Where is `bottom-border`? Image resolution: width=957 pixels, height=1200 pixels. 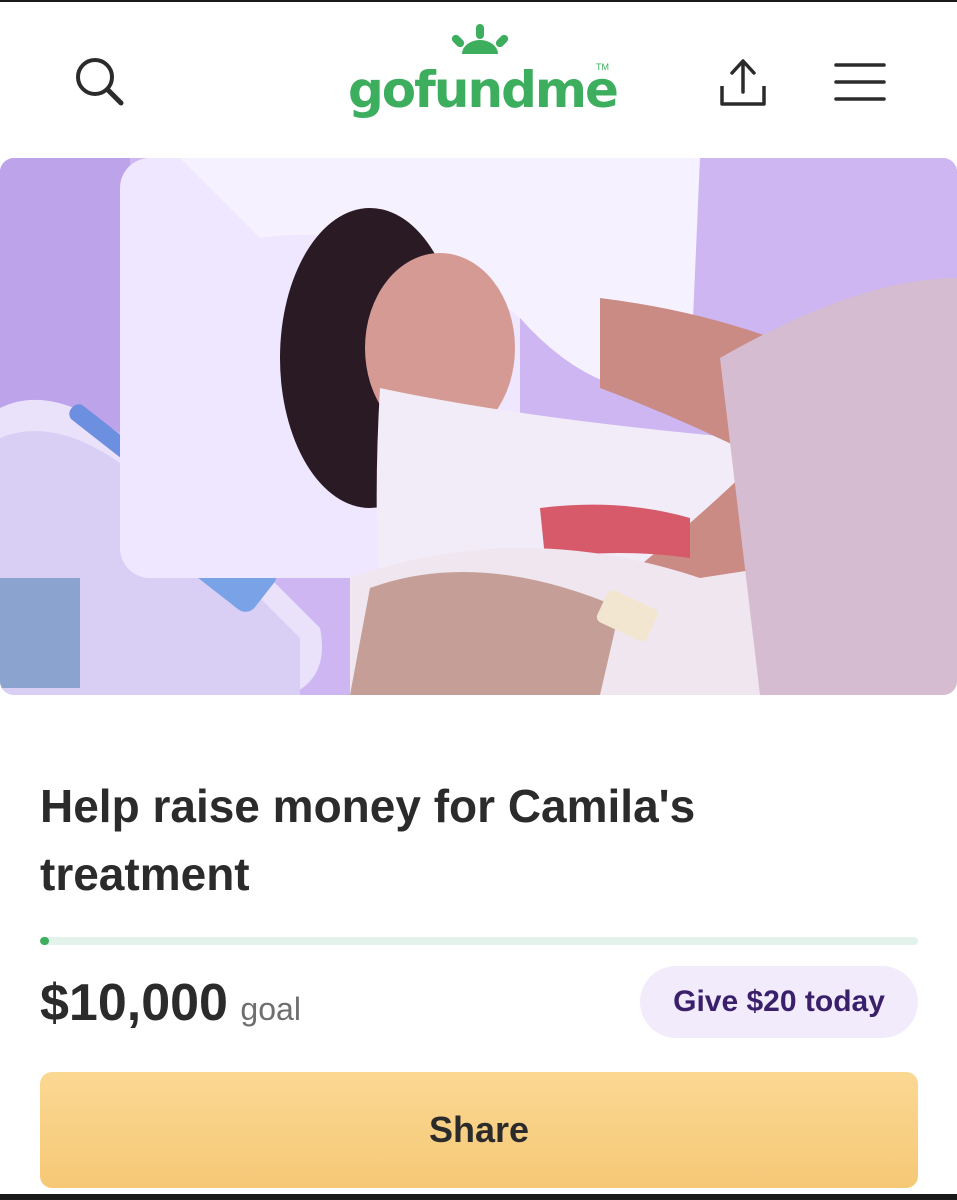 bottom-border is located at coordinates (478, 1197).